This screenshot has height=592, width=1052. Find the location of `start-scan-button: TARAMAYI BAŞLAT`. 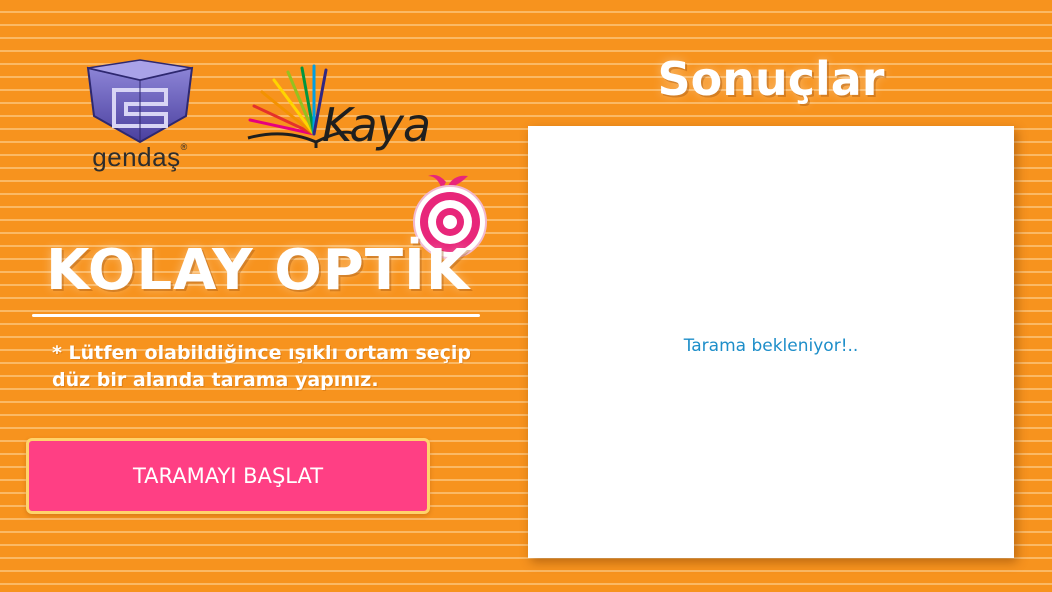

start-scan-button: TARAMAYI BAŞLAT is located at coordinates (228, 476).